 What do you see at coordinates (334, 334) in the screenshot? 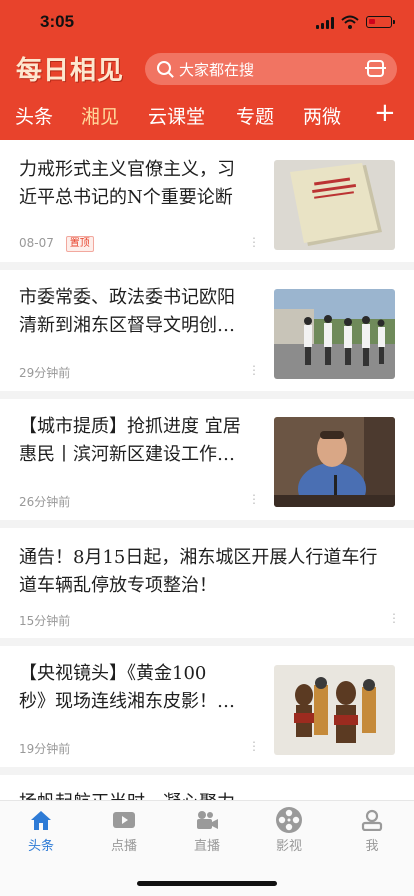
I see `officials-walking-thumbnail` at bounding box center [334, 334].